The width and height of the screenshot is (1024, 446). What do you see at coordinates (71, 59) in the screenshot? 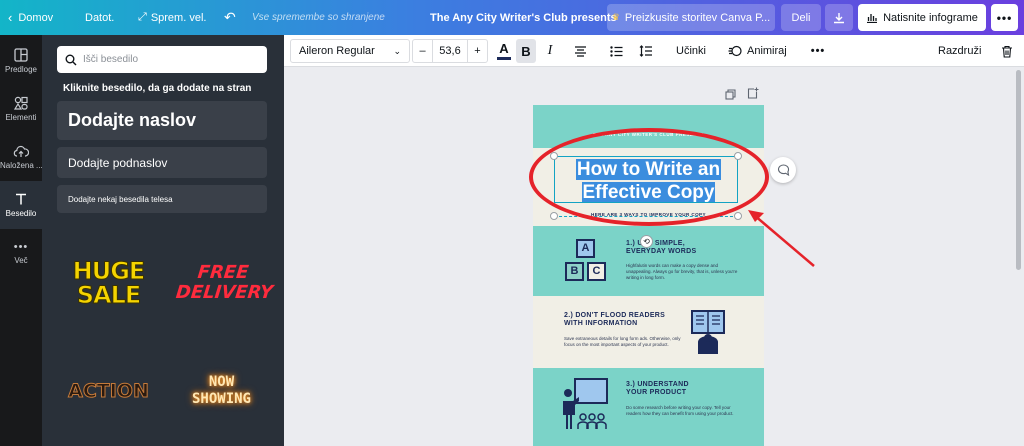
I see `search-icon` at bounding box center [71, 59].